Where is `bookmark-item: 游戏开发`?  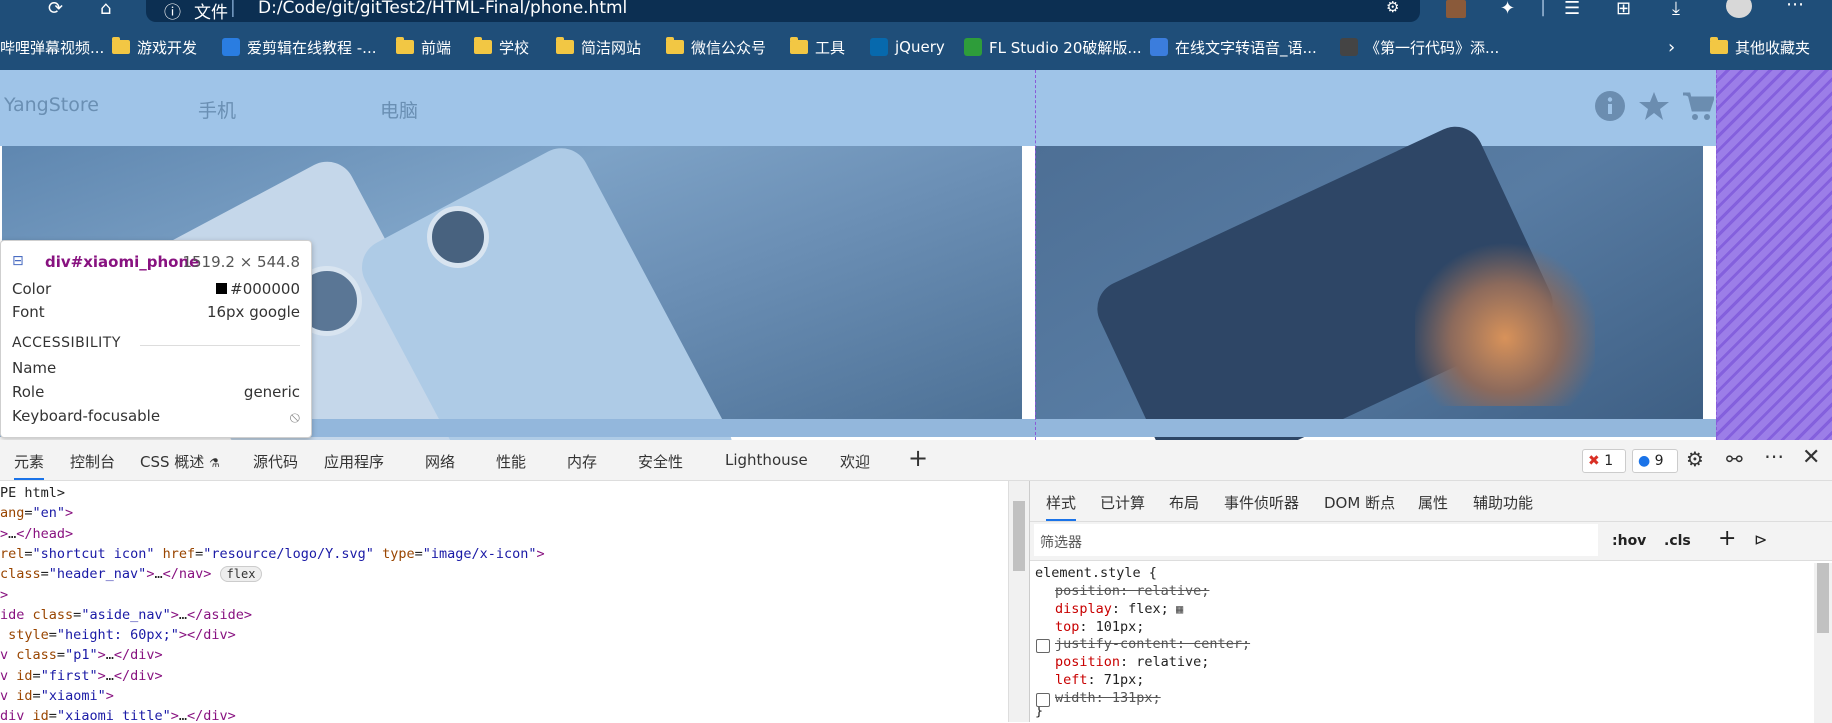 bookmark-item: 游戏开发 is located at coordinates (154, 47).